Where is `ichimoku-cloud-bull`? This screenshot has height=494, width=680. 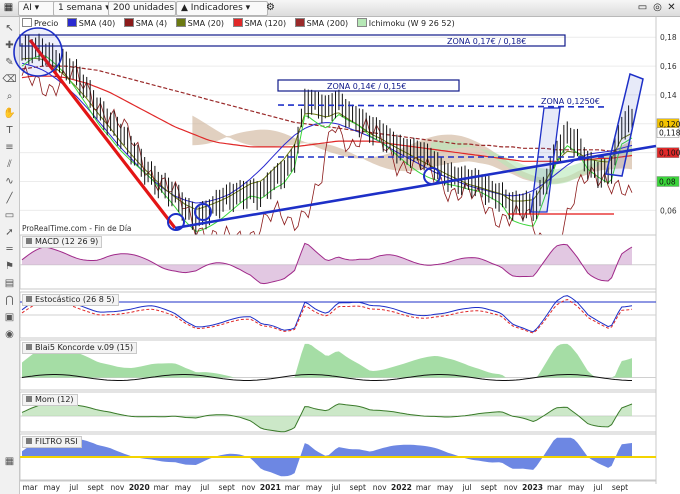
ichimoku-cloud-bull is located at coordinates (531, 162).